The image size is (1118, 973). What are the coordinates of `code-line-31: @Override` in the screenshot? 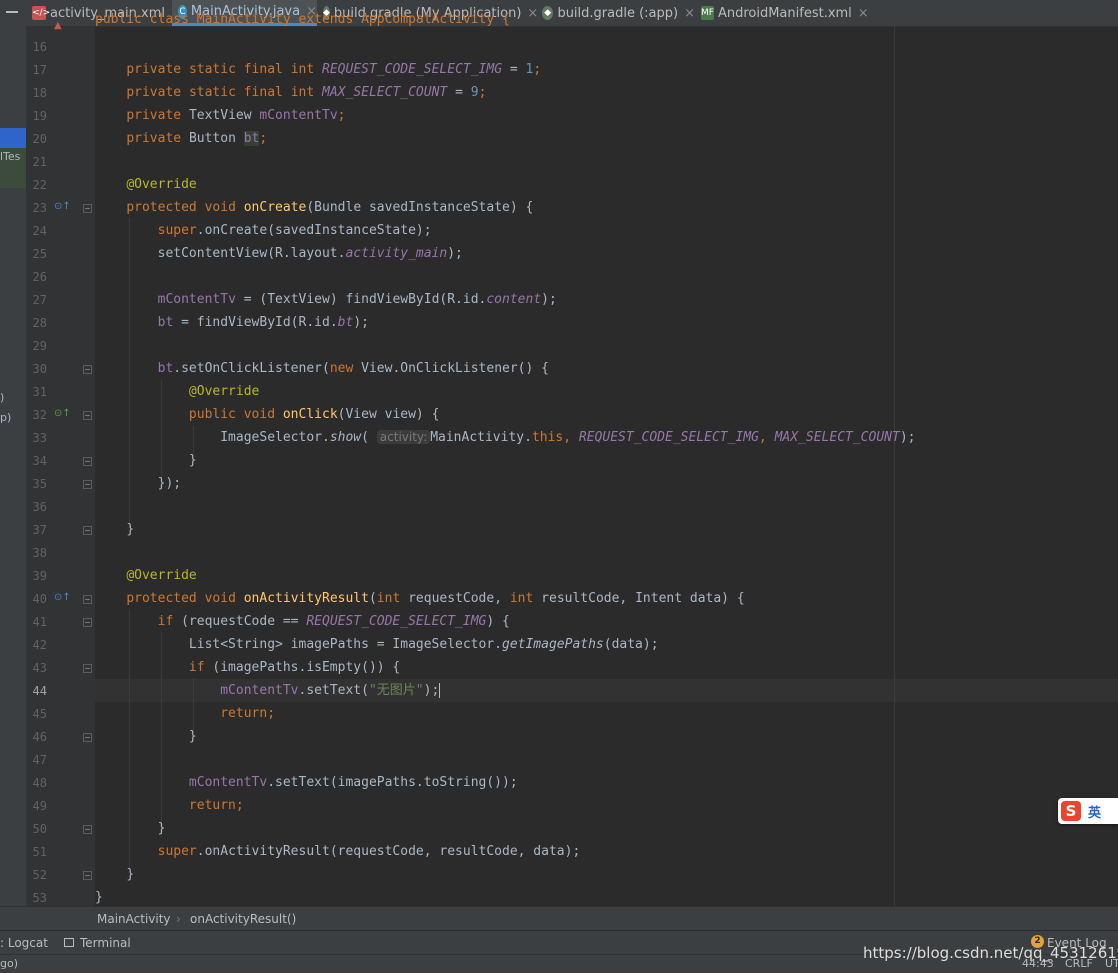 It's located at (177, 391).